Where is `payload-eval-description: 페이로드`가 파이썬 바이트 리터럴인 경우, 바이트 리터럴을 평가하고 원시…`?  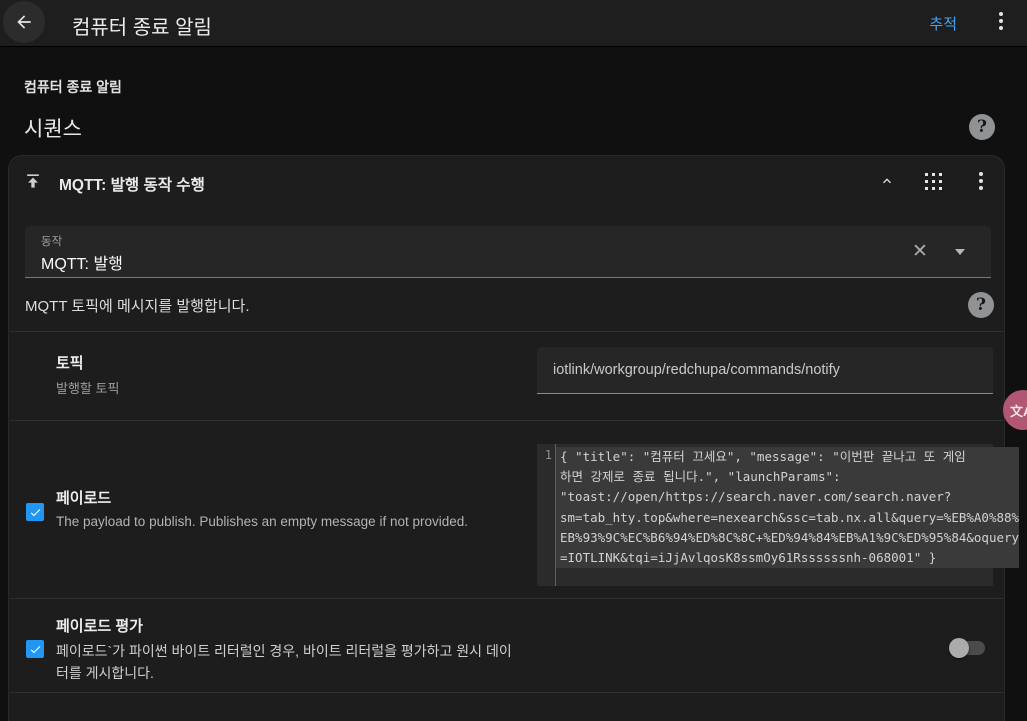
payload-eval-description: 페이로드`가 파이썬 바이트 리터럴인 경우, 바이트 리터럴을 평가하고 원시… is located at coordinates (284, 662).